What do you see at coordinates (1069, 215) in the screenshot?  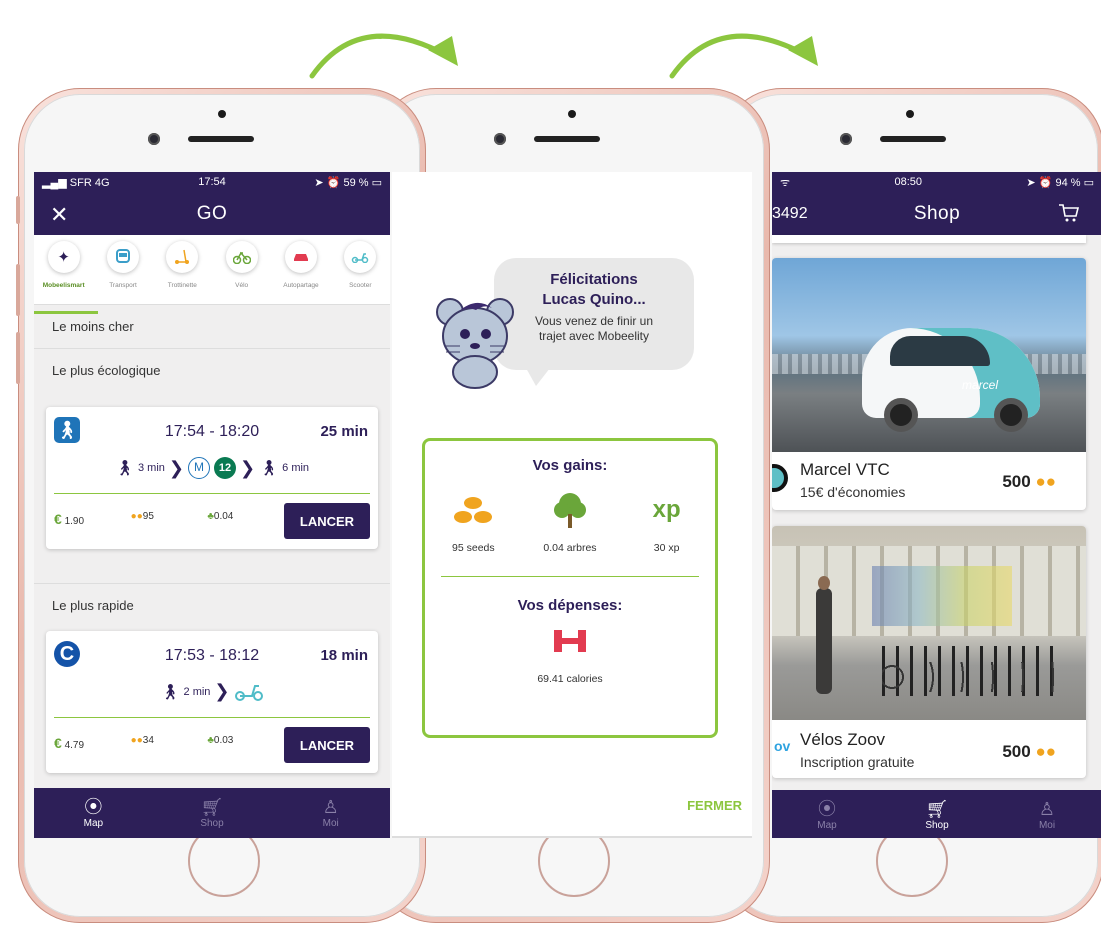 I see `cart-icon` at bounding box center [1069, 215].